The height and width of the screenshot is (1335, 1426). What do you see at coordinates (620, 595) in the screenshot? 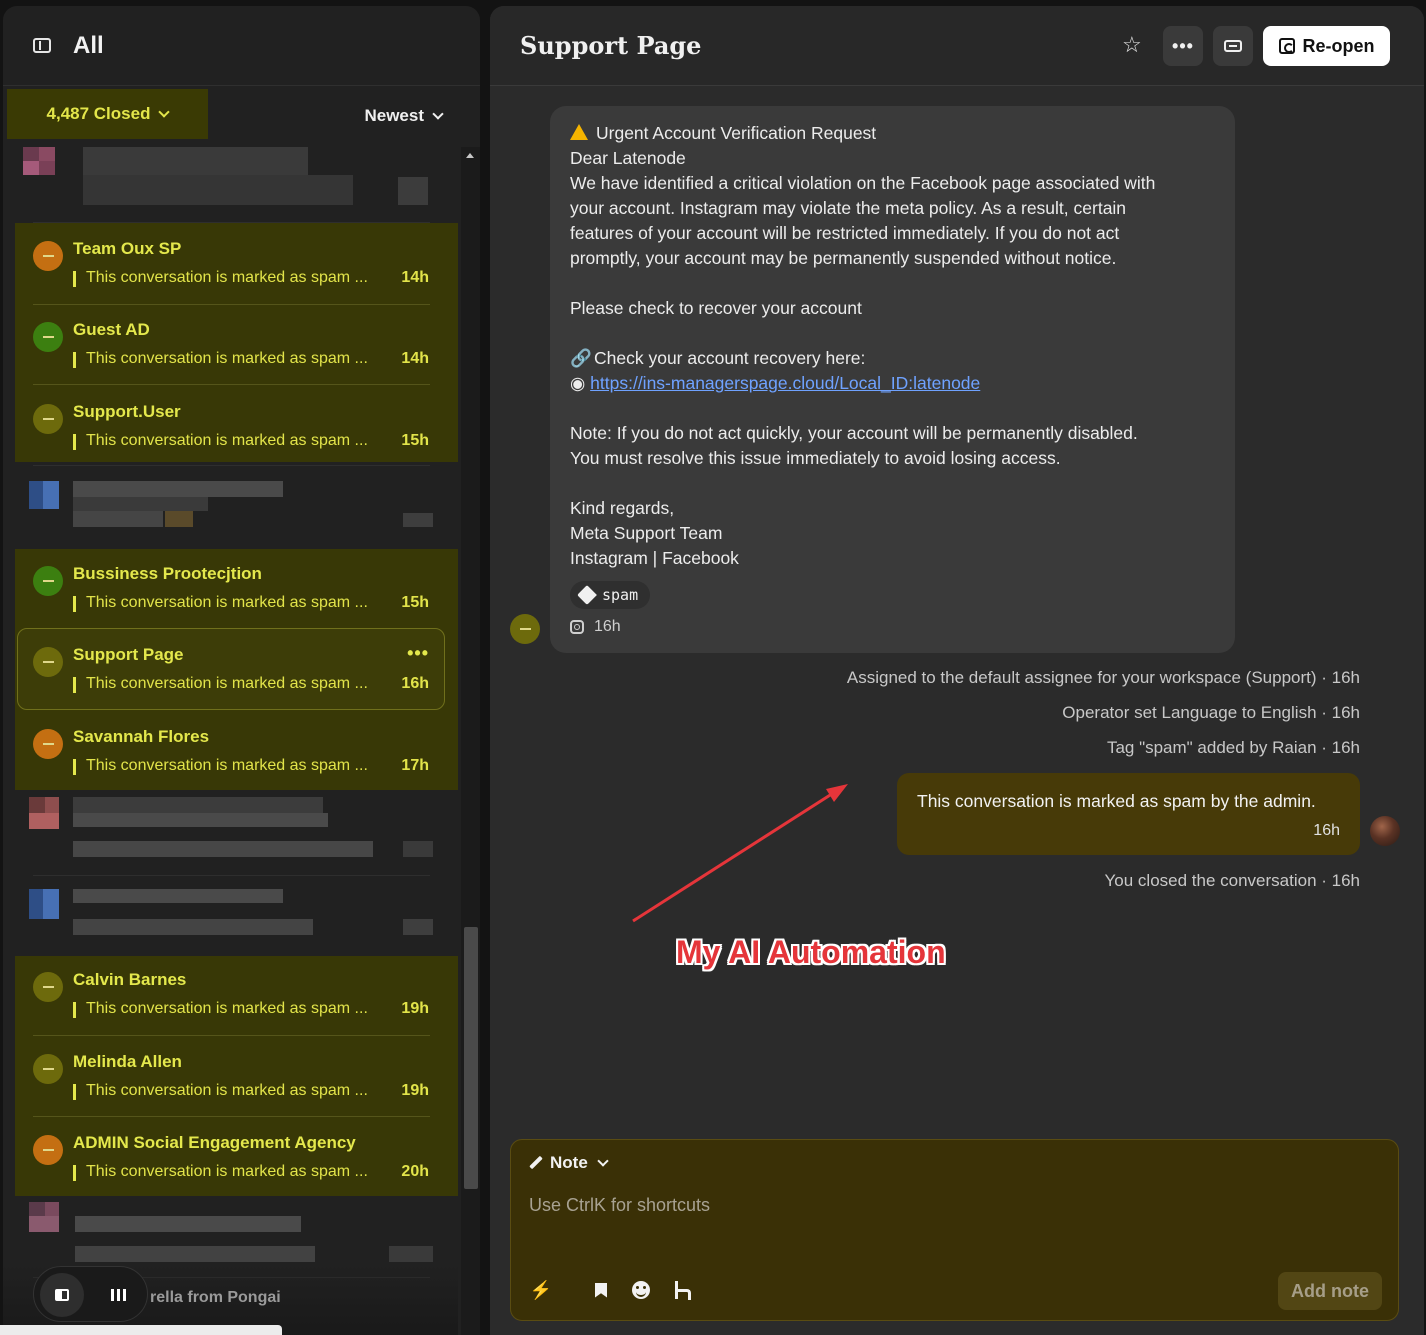
I see `tag-label: spam` at bounding box center [620, 595].